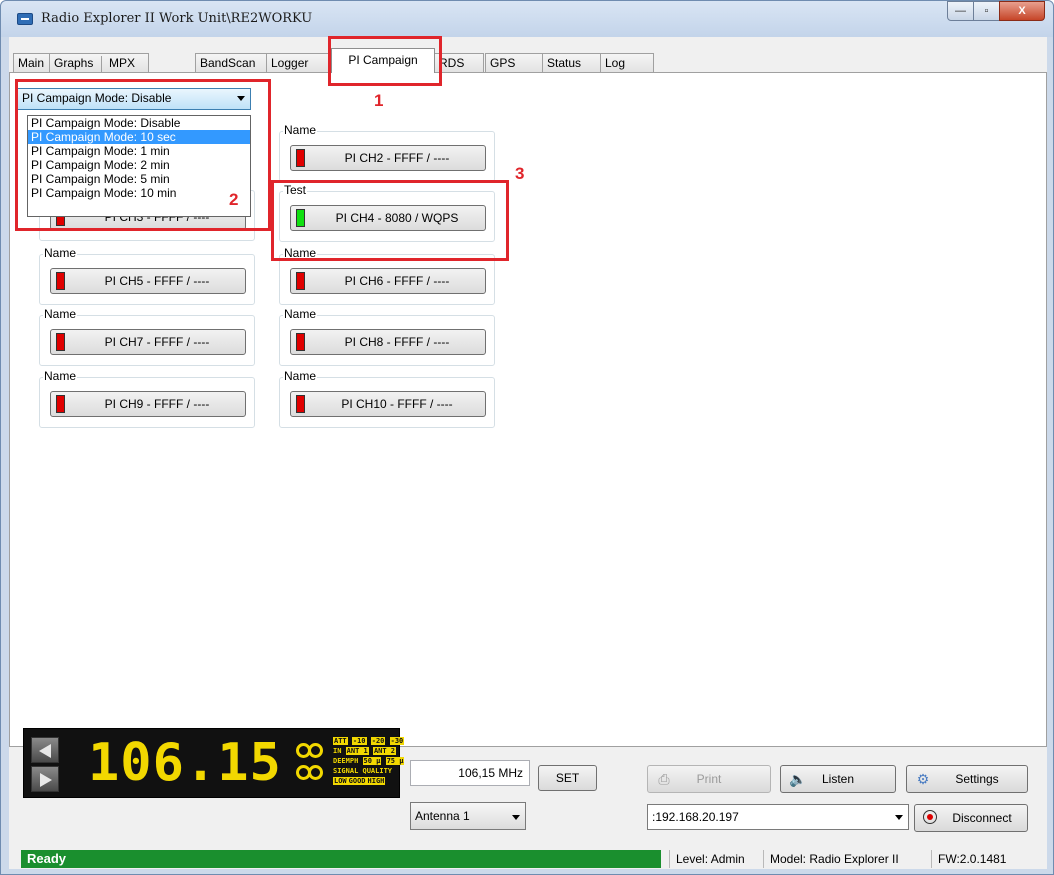 The width and height of the screenshot is (1054, 875). What do you see at coordinates (923, 779) in the screenshot?
I see `gear-icon: ⚙` at bounding box center [923, 779].